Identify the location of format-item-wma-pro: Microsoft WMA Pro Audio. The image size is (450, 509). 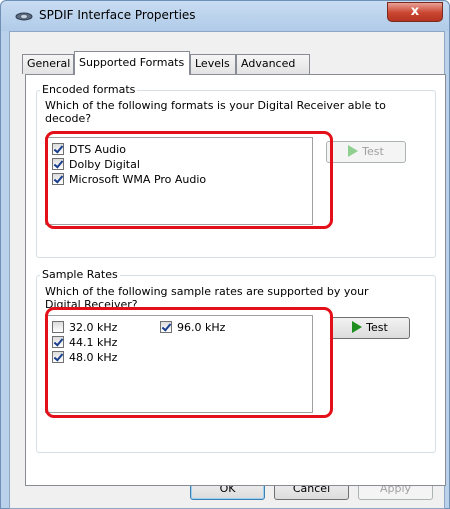
(129, 180).